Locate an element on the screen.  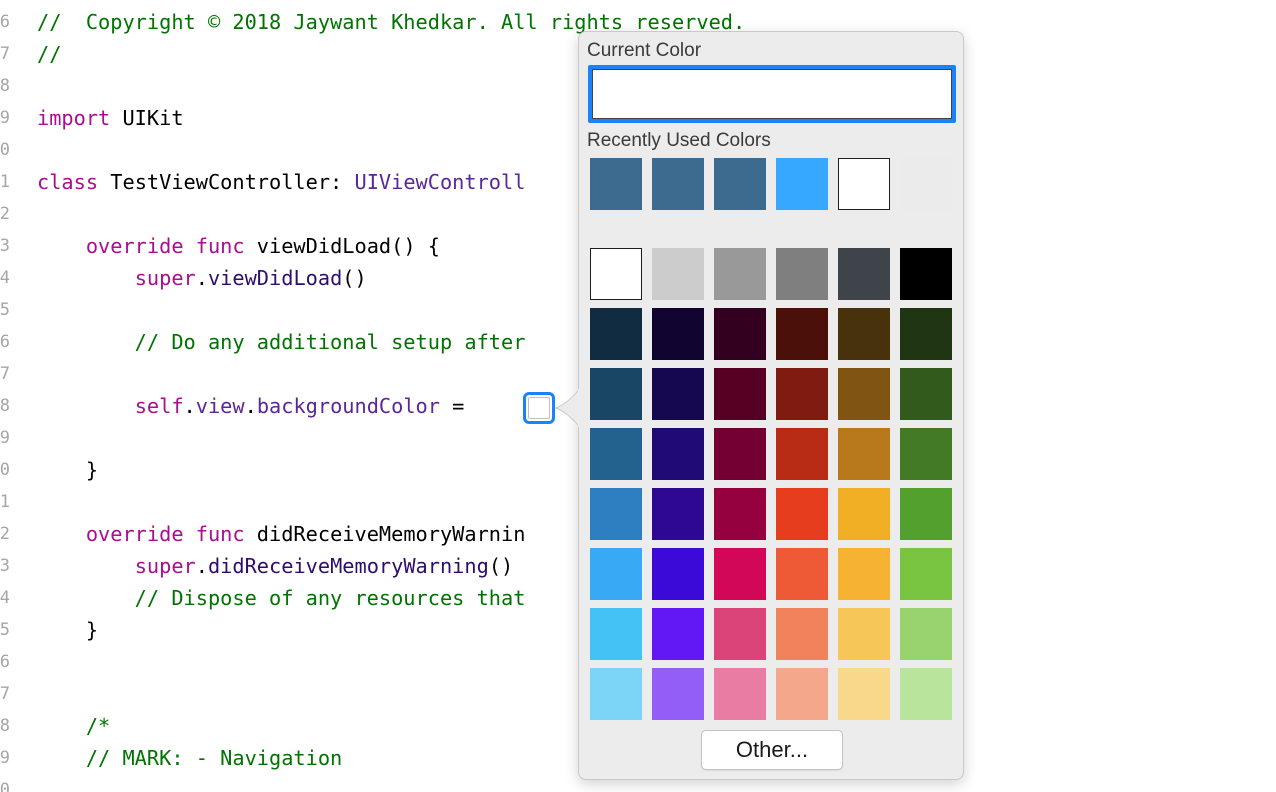
line-number: 3 is located at coordinates (5, 246).